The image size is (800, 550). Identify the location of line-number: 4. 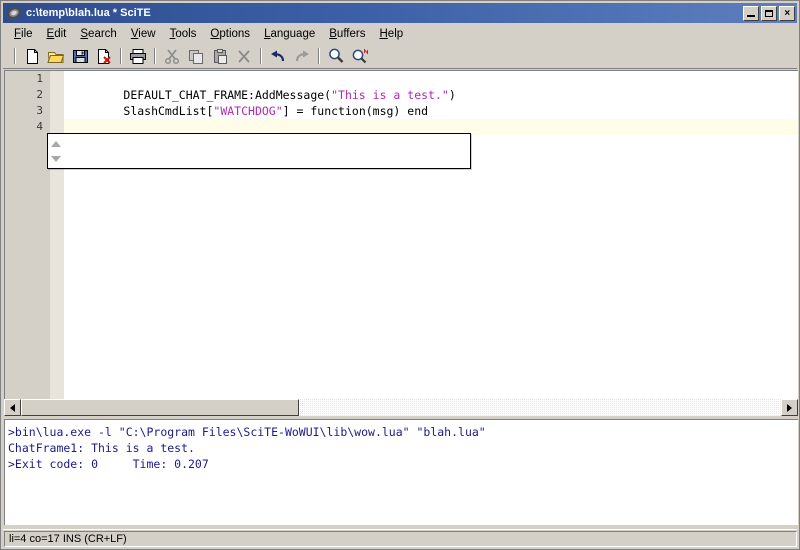
(39, 126).